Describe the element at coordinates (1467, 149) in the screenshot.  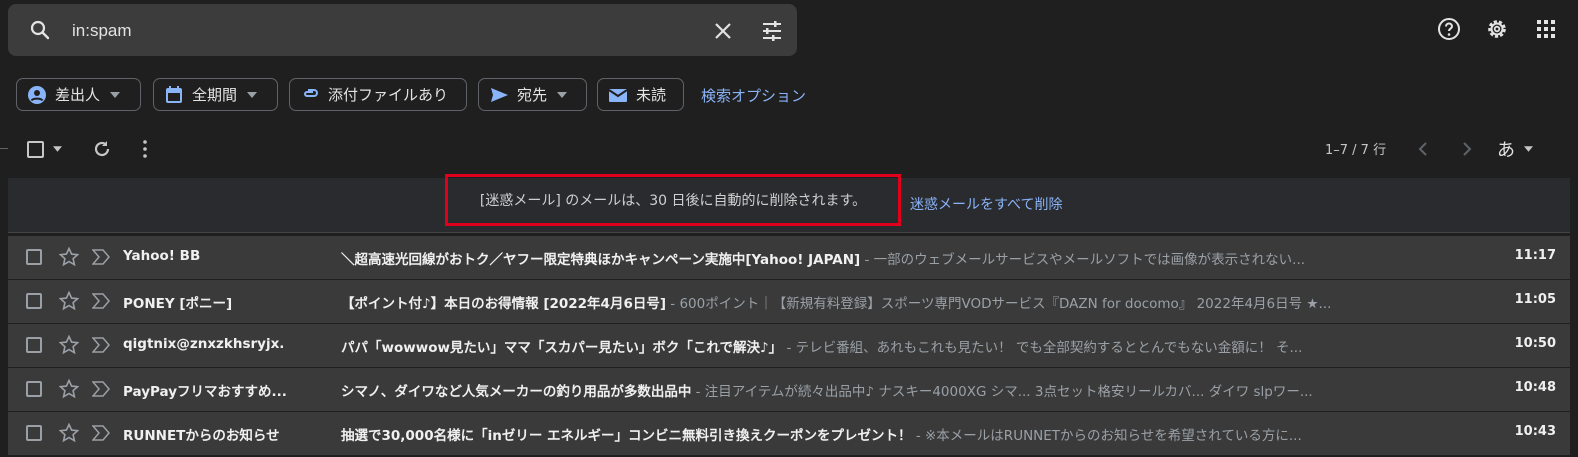
I see `older-chevron-right-icon` at that location.